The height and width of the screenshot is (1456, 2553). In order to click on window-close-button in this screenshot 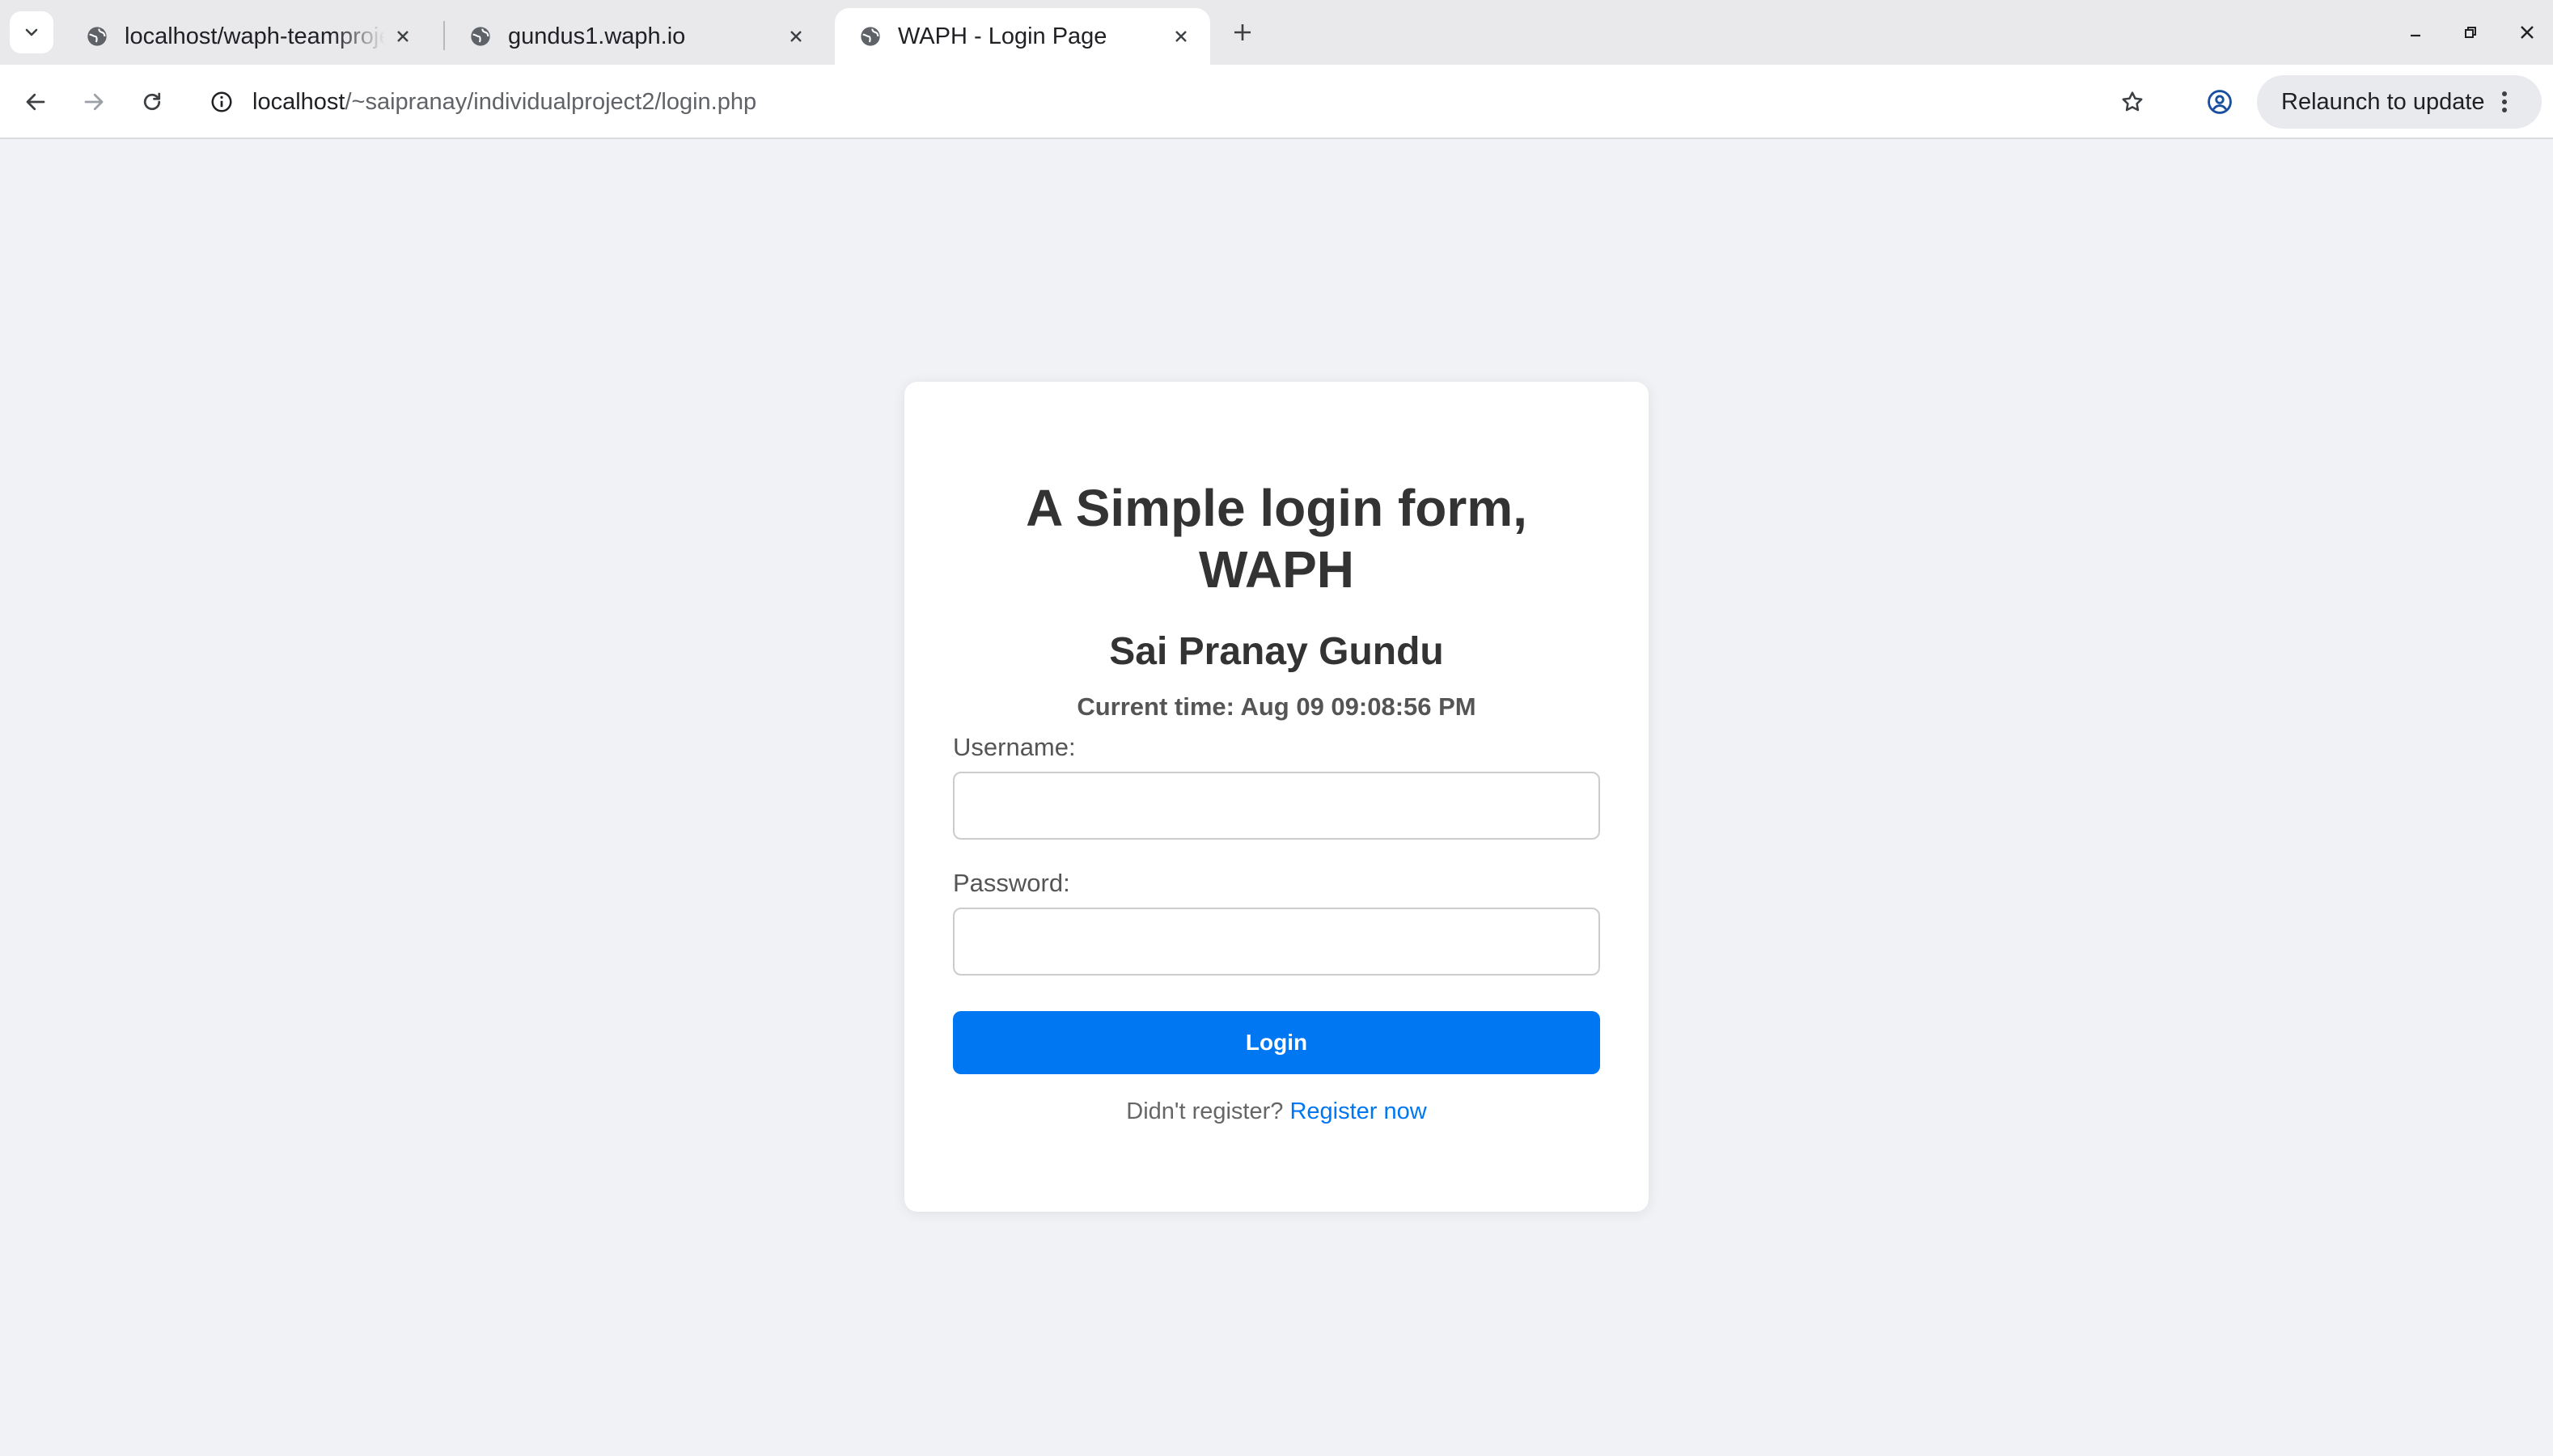, I will do `click(2527, 32)`.